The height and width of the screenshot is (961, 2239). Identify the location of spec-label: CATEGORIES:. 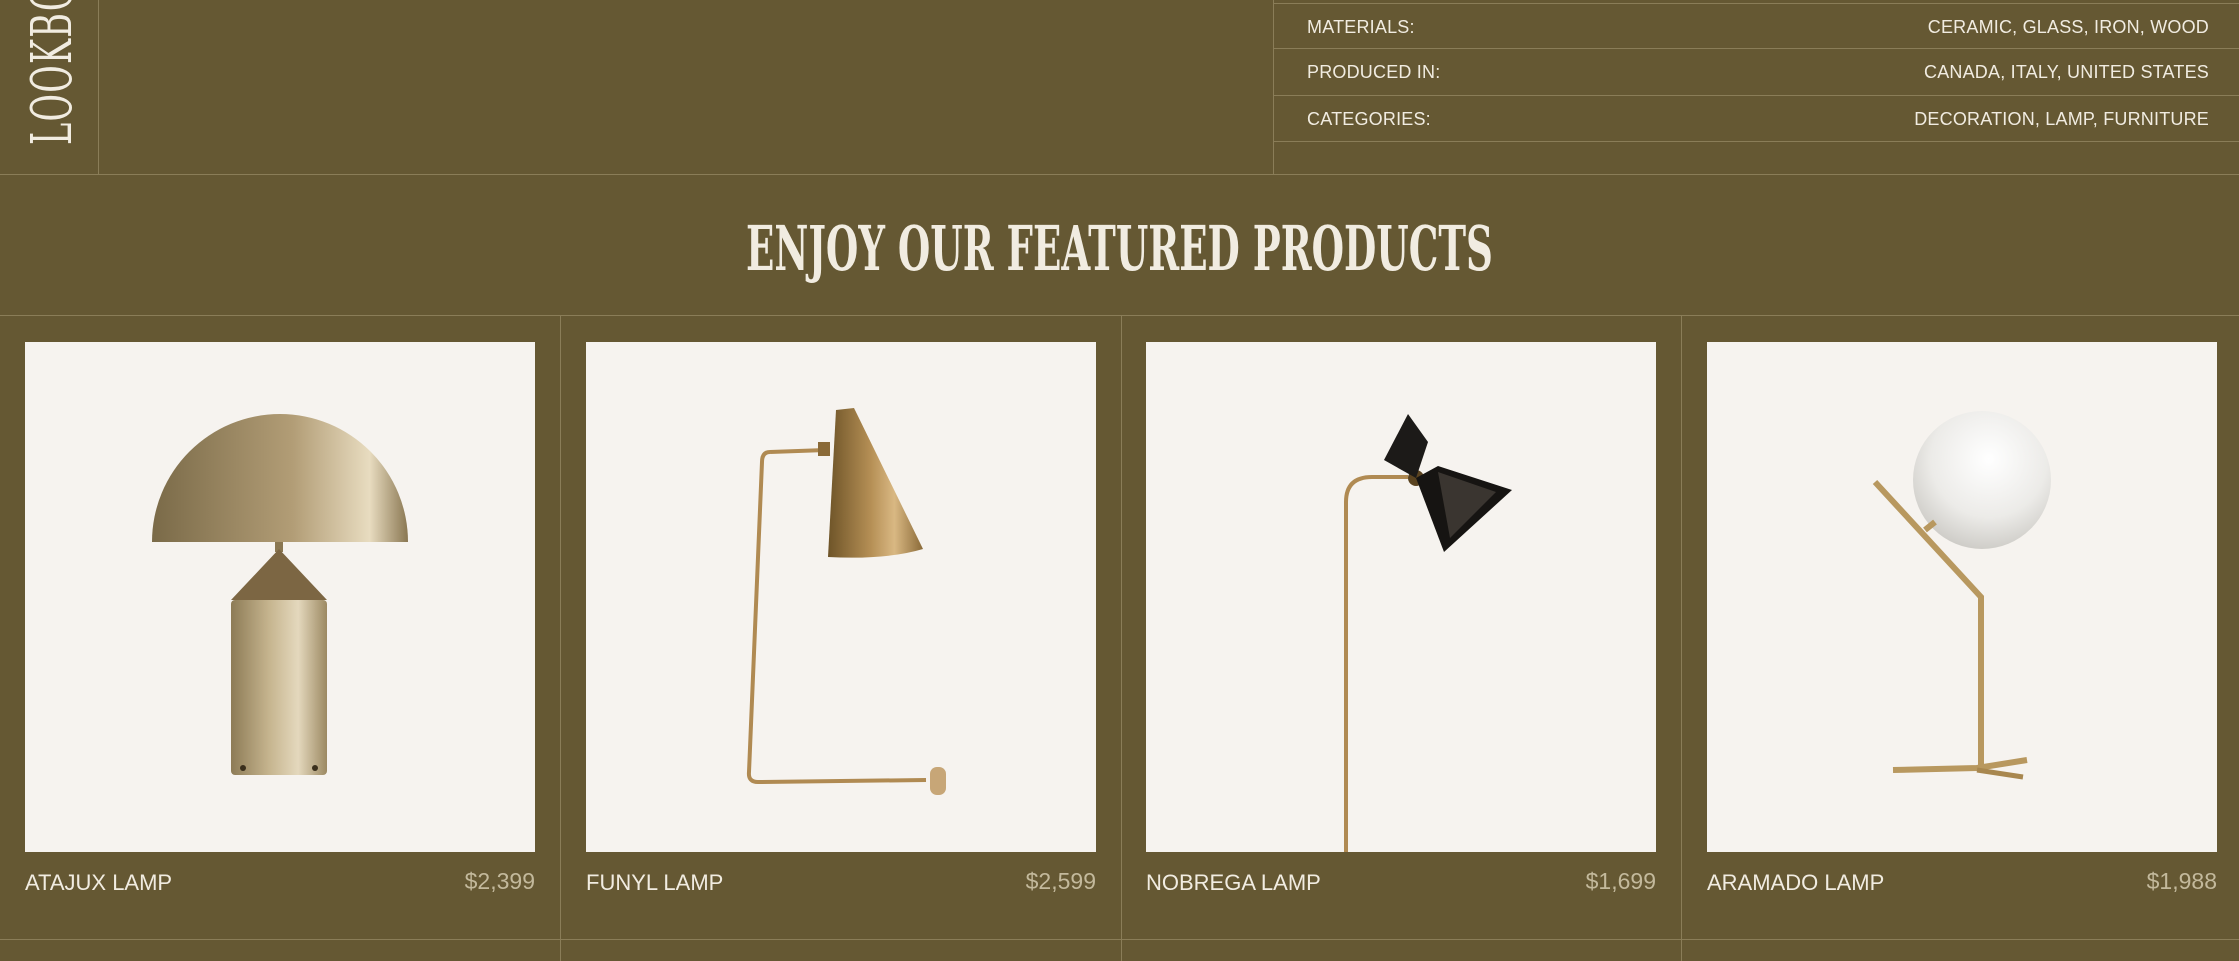
(1369, 119).